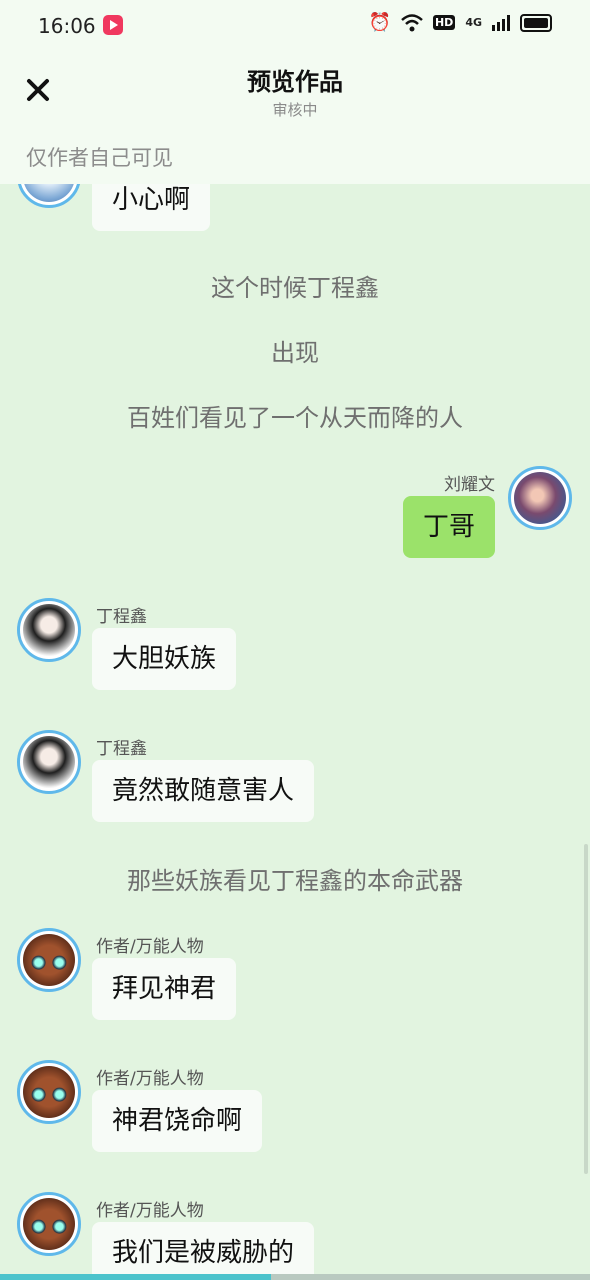 Image resolution: width=590 pixels, height=1280 pixels. I want to click on message-bubble: 拜见神君, so click(164, 989).